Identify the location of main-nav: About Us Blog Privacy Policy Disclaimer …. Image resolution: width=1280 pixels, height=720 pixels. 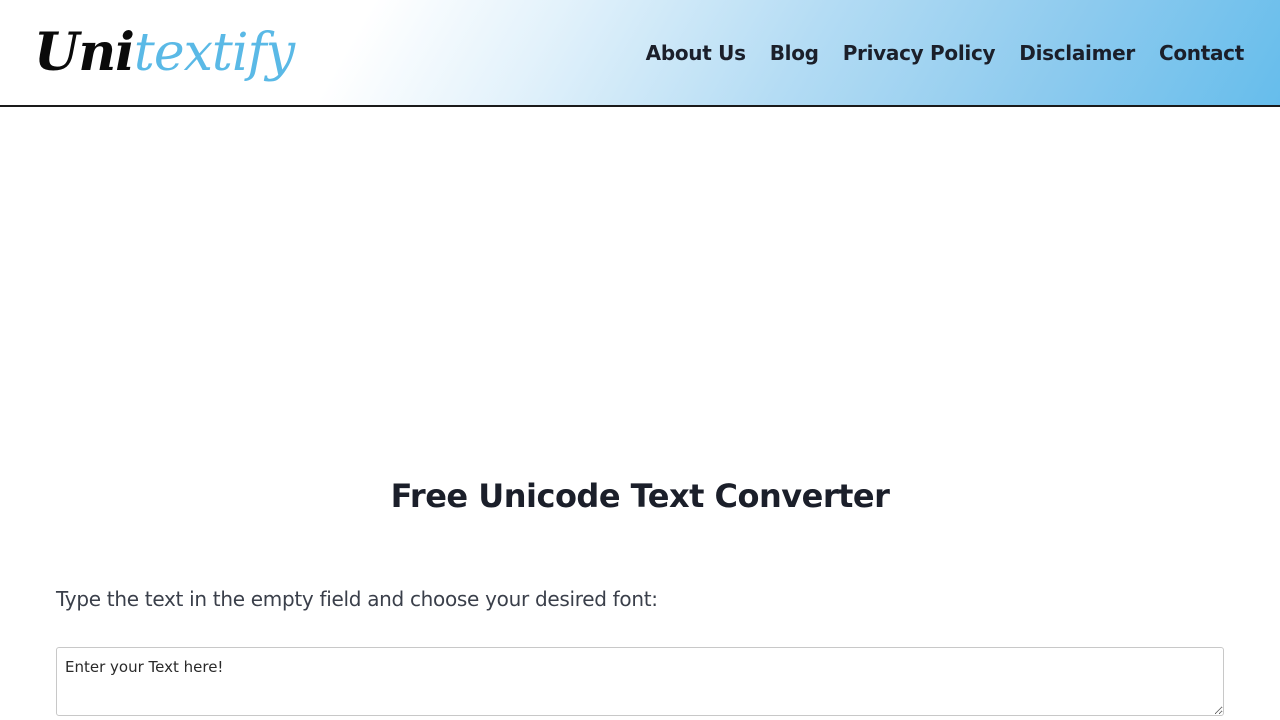
(933, 53).